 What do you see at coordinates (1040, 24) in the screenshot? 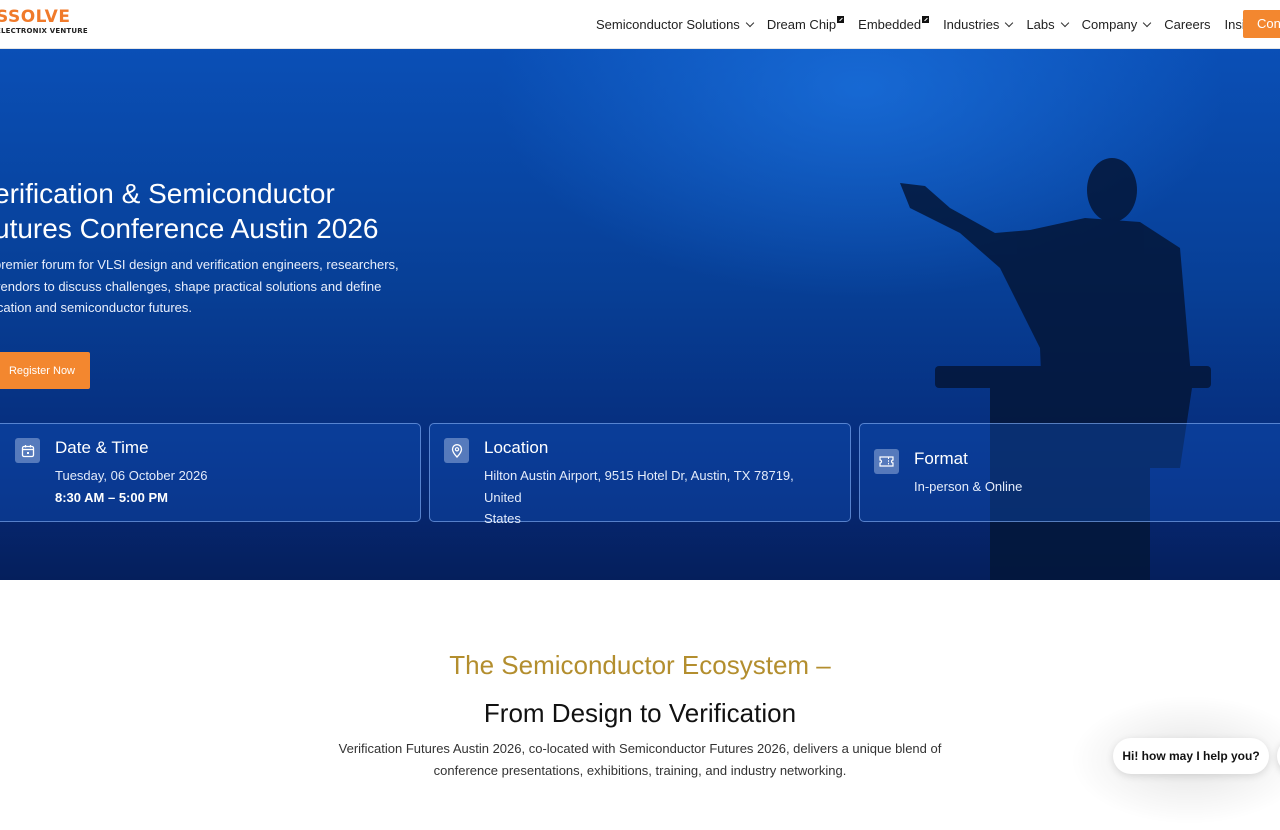
I see `nav-label: Labs` at bounding box center [1040, 24].